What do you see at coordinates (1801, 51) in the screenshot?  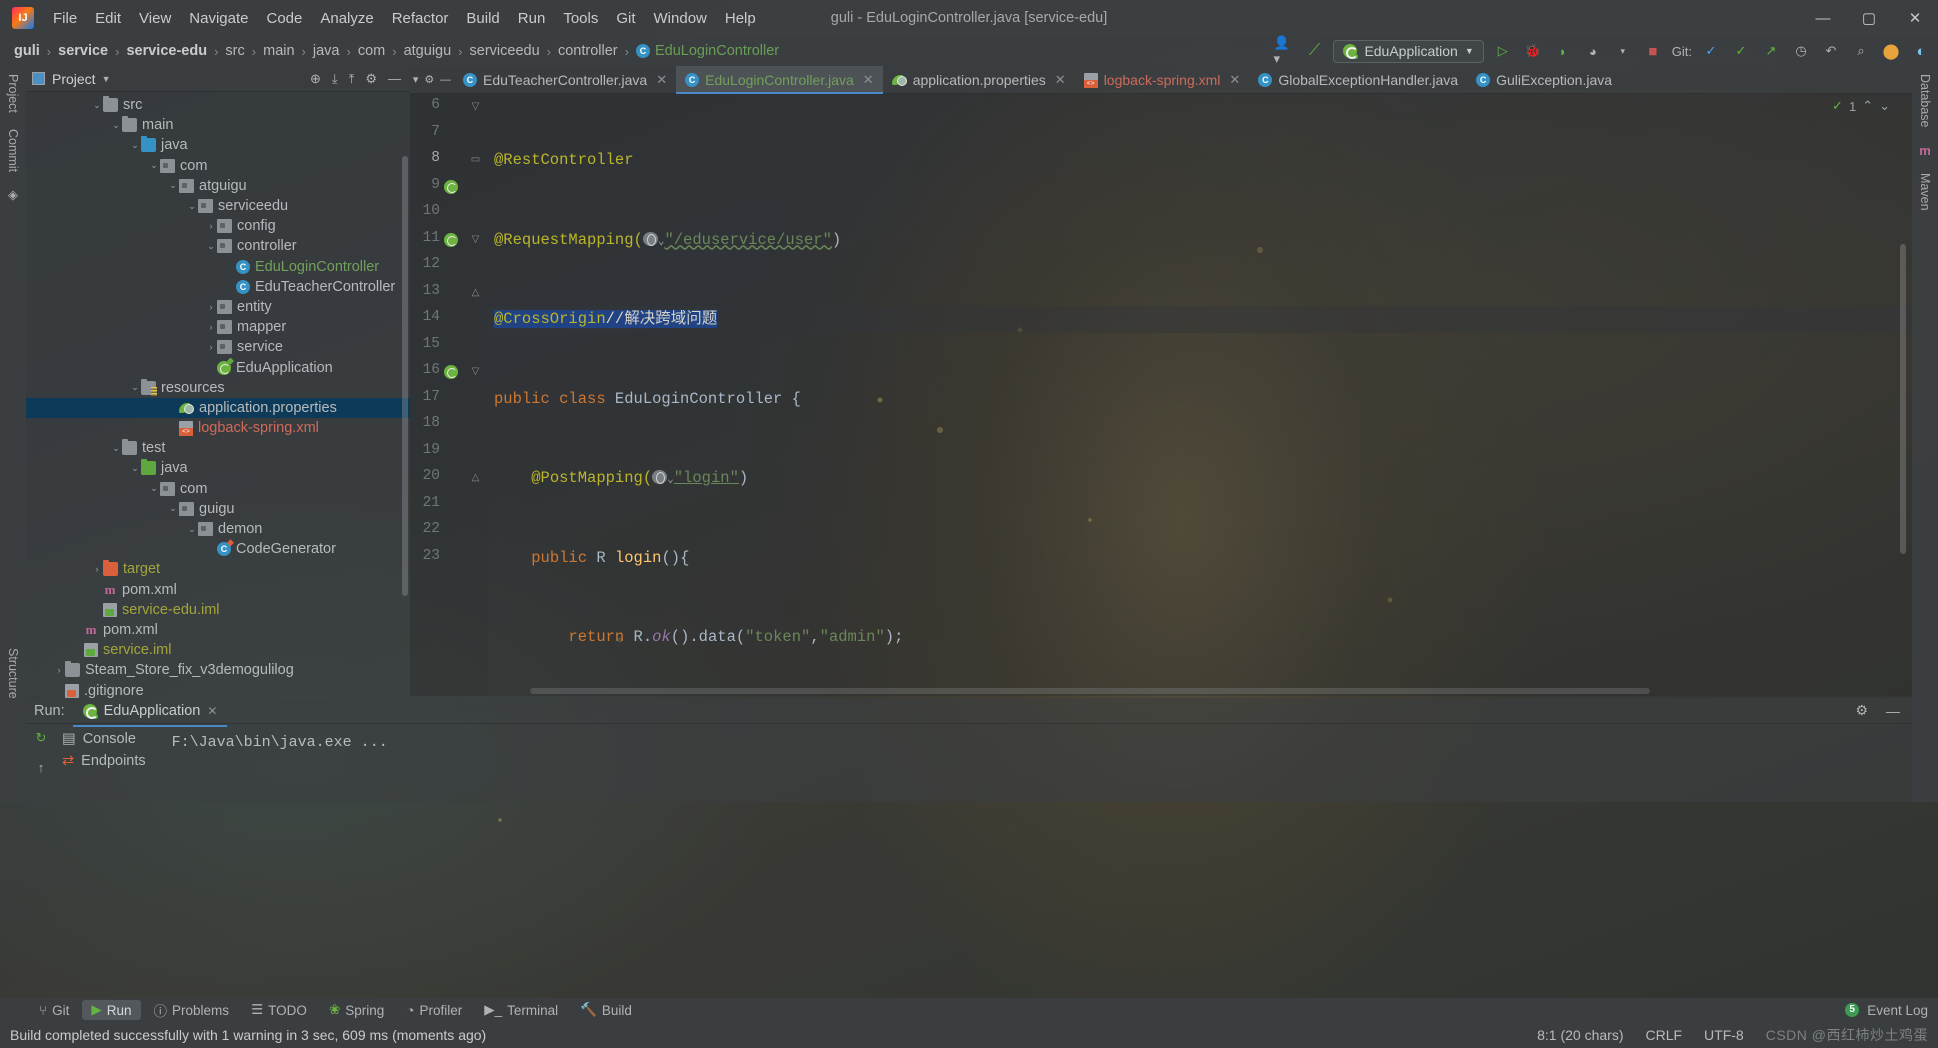 I see `history-icon: ◷` at bounding box center [1801, 51].